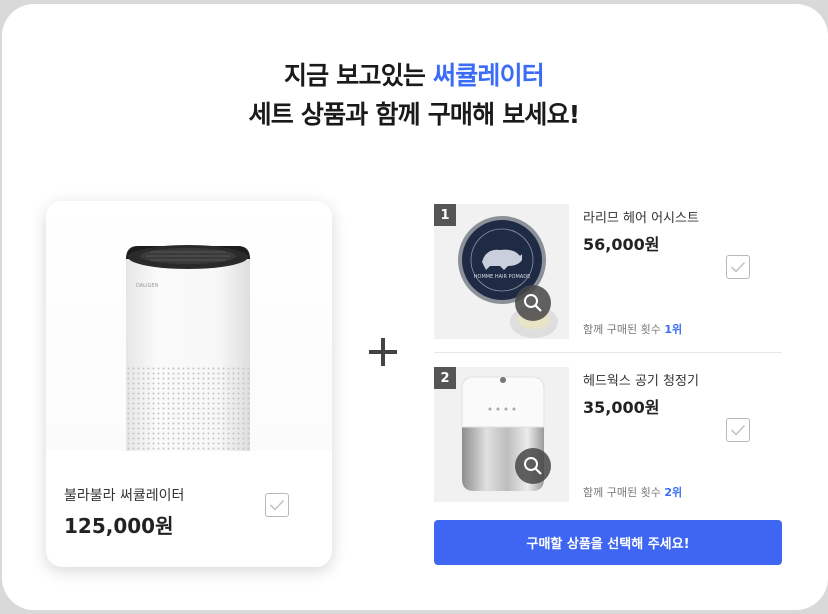 This screenshot has height=614, width=828. What do you see at coordinates (608, 434) in the screenshot?
I see `set-item: 2 헤드웍스 공기 청정기 35,000원 함께 구매된 횟수 2위` at bounding box center [608, 434].